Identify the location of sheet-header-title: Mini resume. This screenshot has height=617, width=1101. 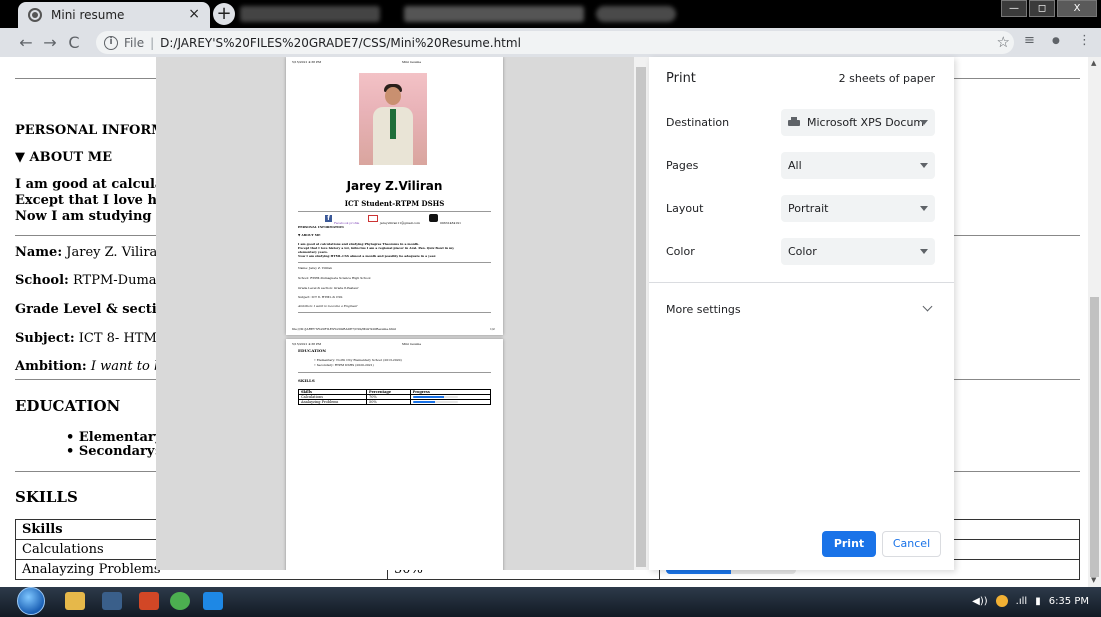
(412, 62).